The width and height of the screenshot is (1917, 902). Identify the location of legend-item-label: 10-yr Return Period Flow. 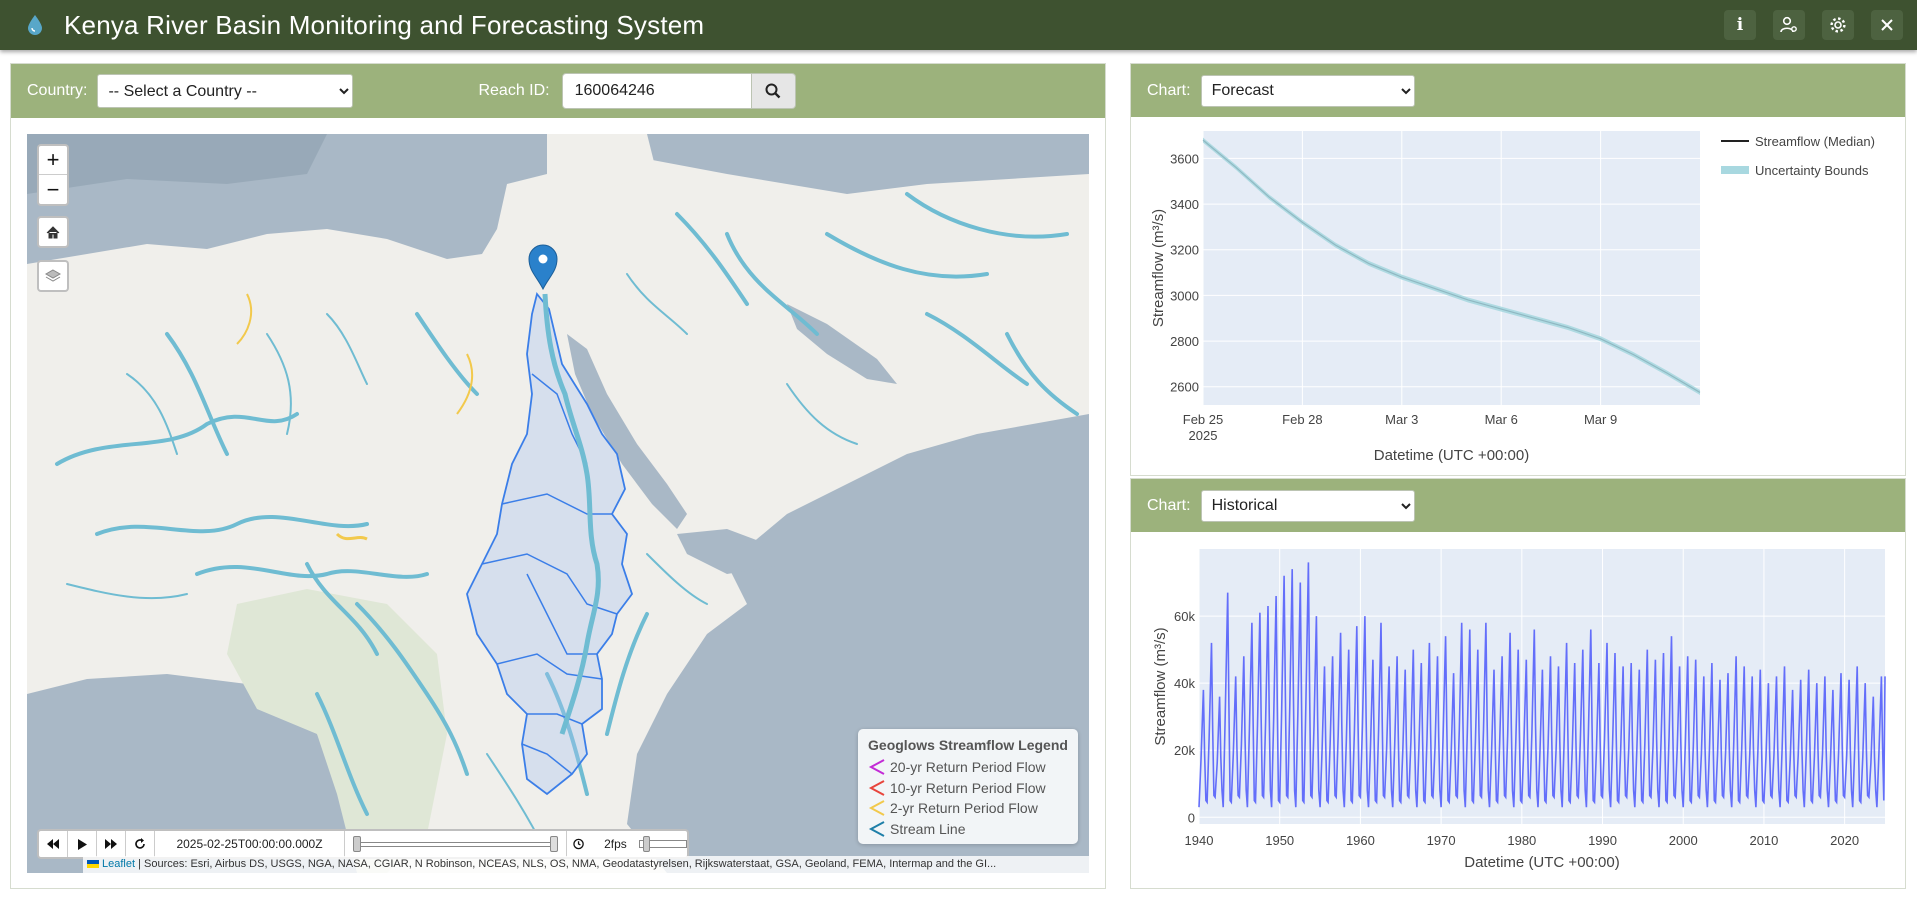
(968, 787).